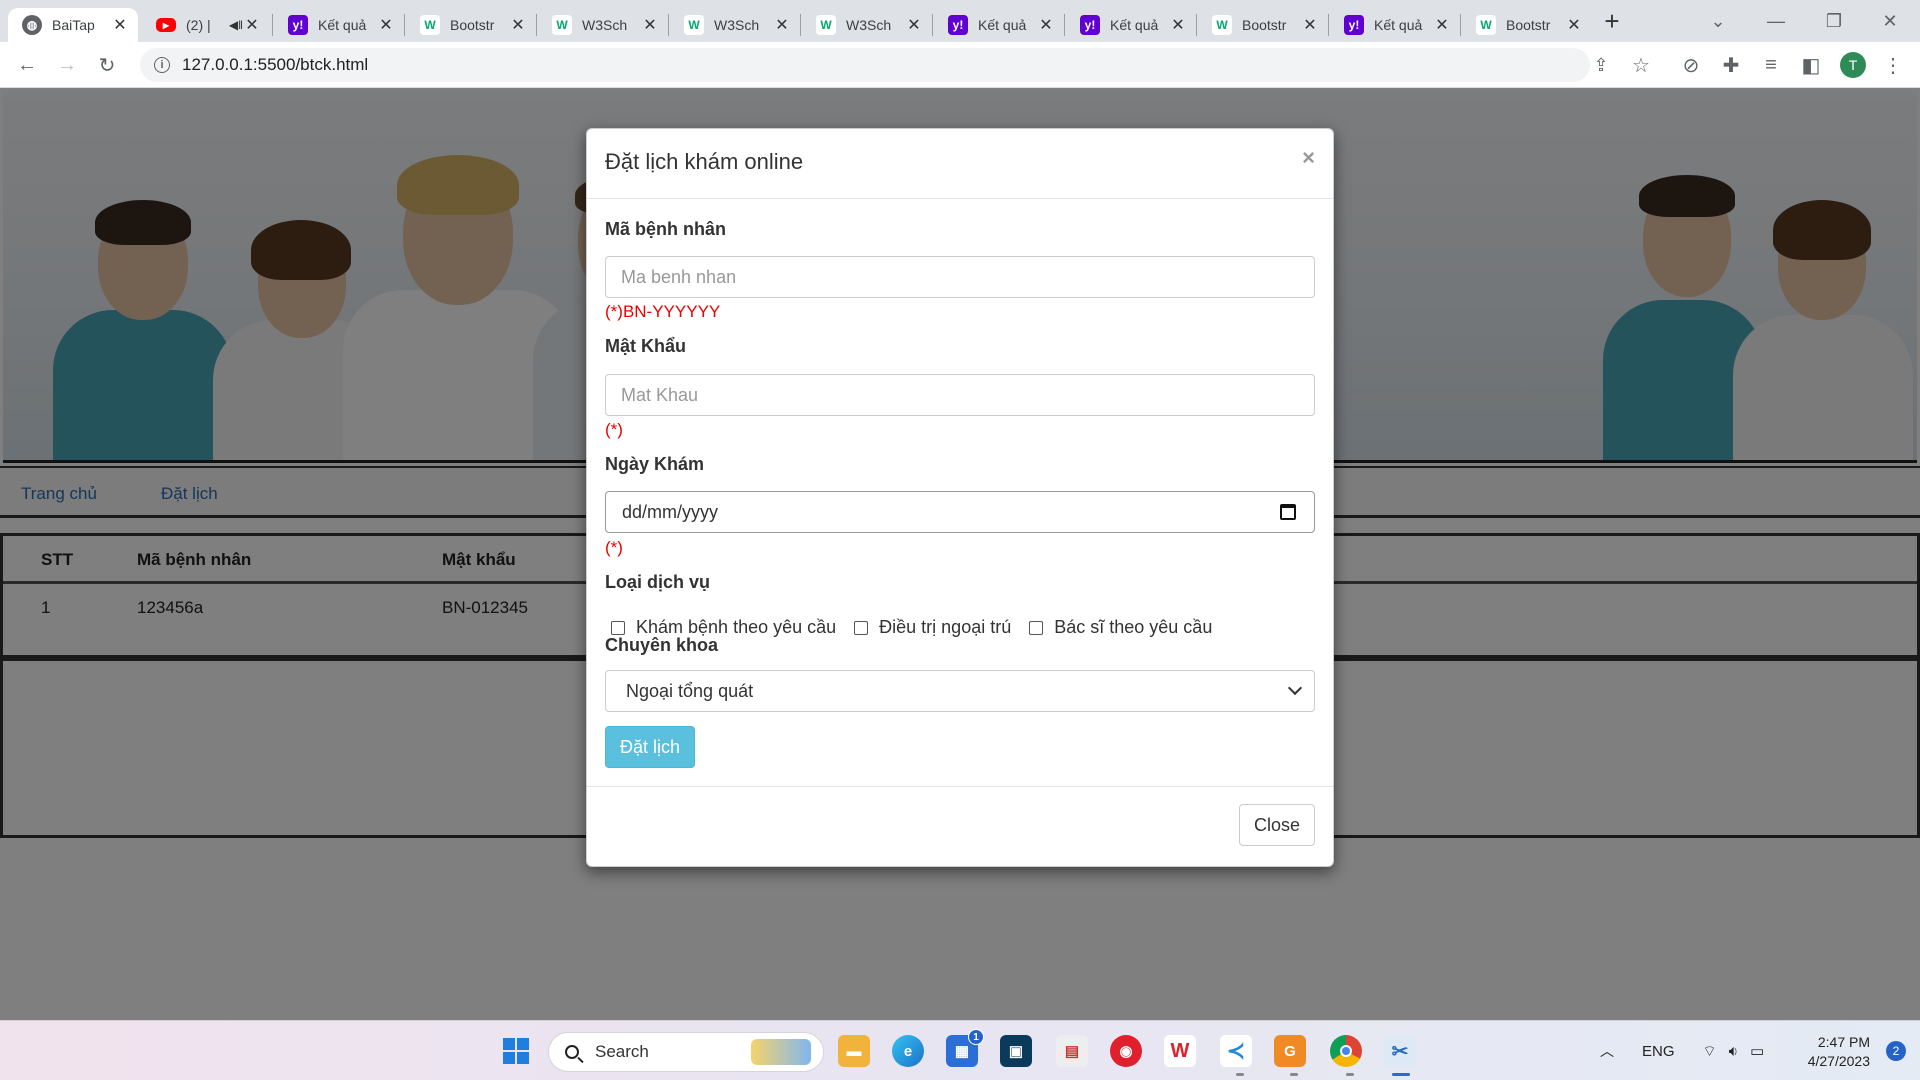 Image resolution: width=1920 pixels, height=1080 pixels. Describe the element at coordinates (1072, 1051) in the screenshot. I see `snipping-app-icon: ▤` at that location.